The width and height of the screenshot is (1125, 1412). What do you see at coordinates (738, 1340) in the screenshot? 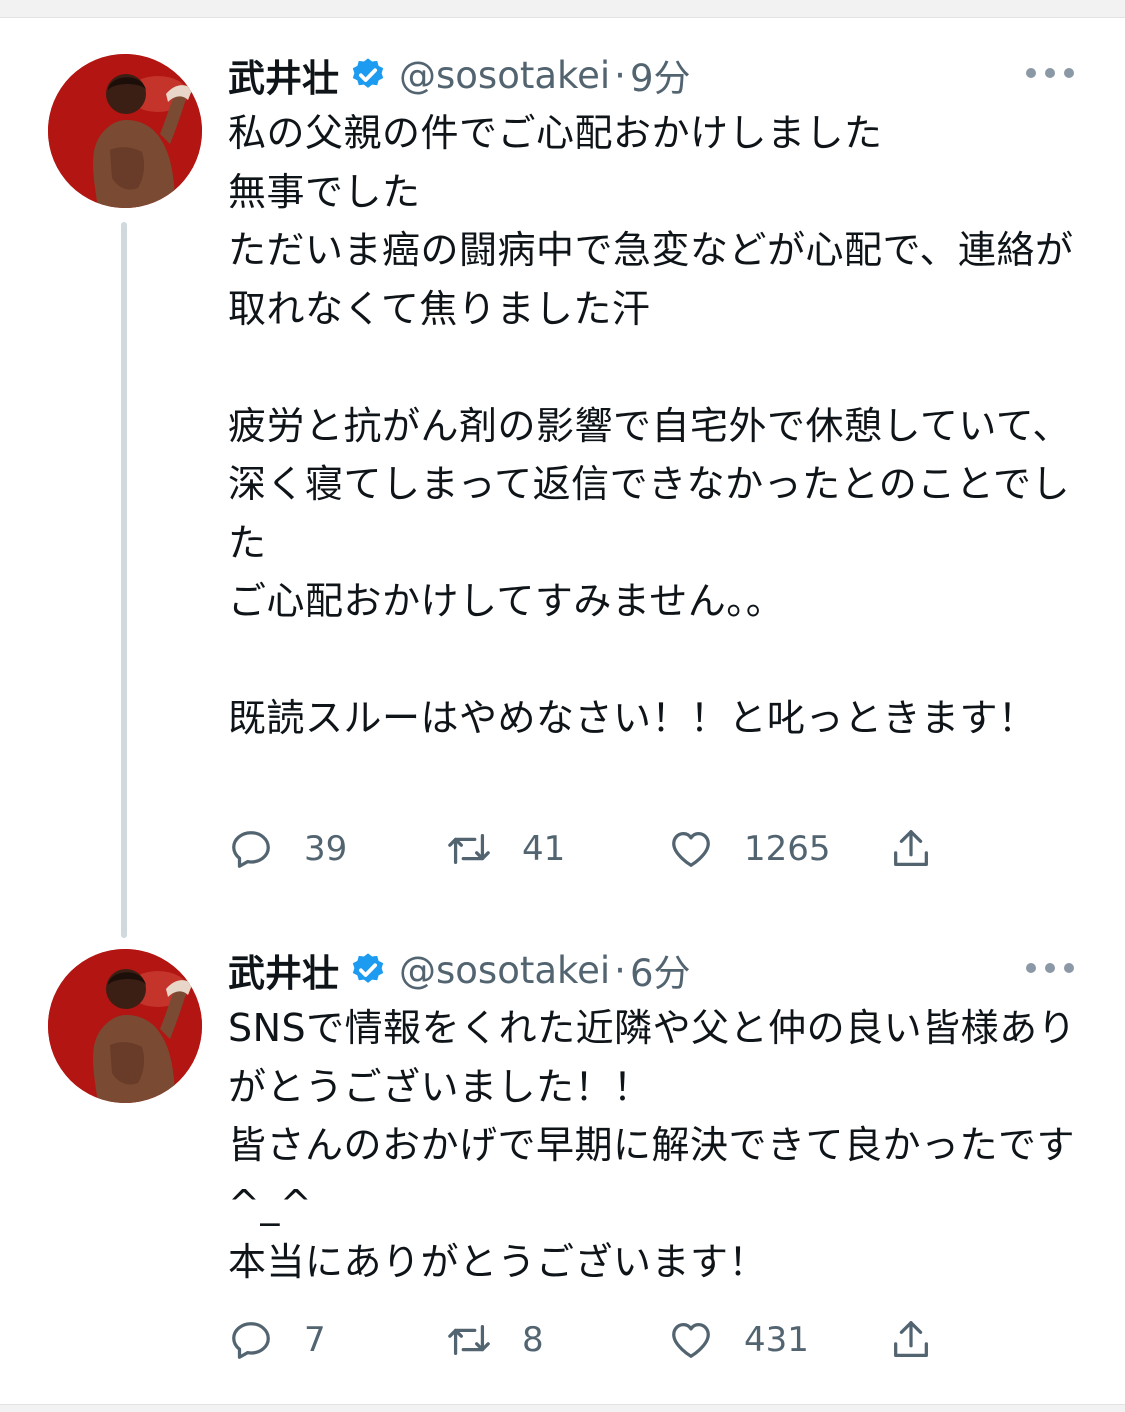
I see `like-button: 431` at bounding box center [738, 1340].